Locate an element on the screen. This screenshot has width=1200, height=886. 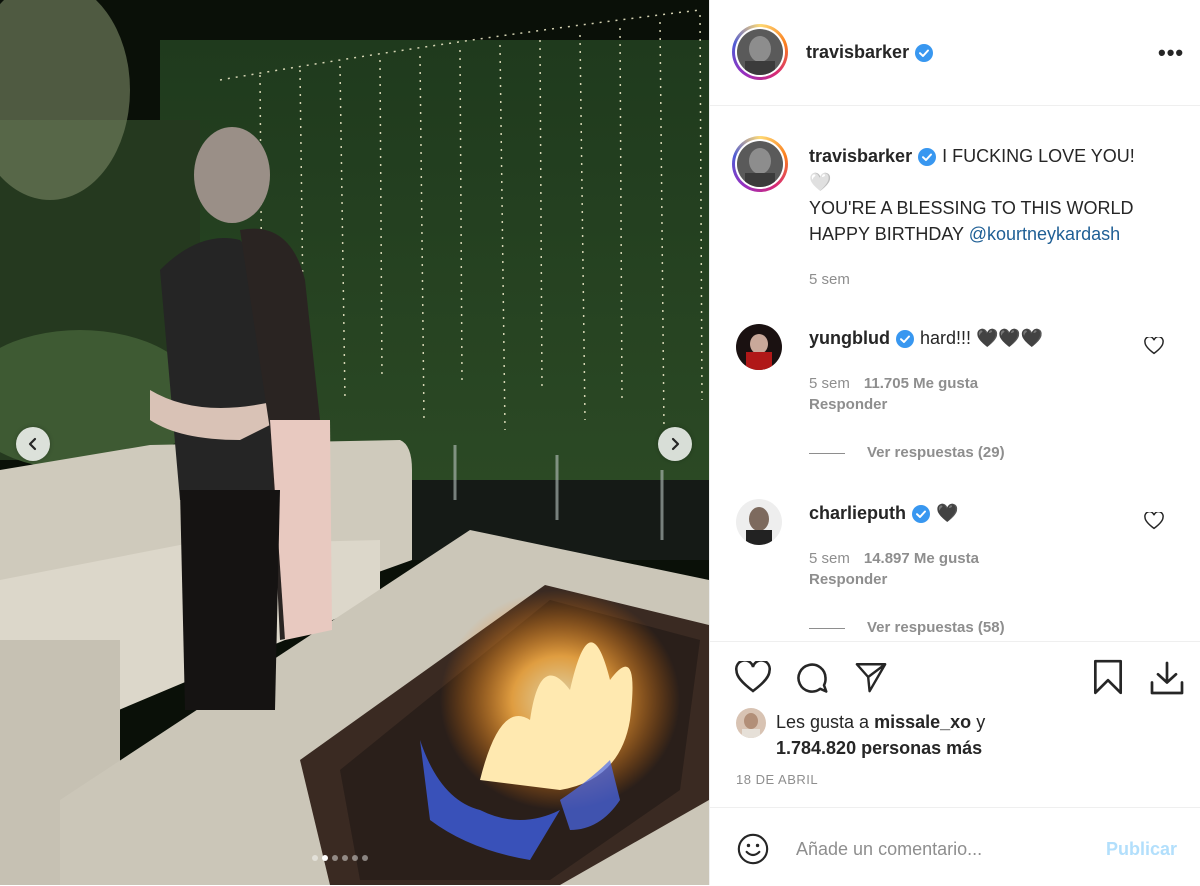
liker-avatar is located at coordinates (751, 723).